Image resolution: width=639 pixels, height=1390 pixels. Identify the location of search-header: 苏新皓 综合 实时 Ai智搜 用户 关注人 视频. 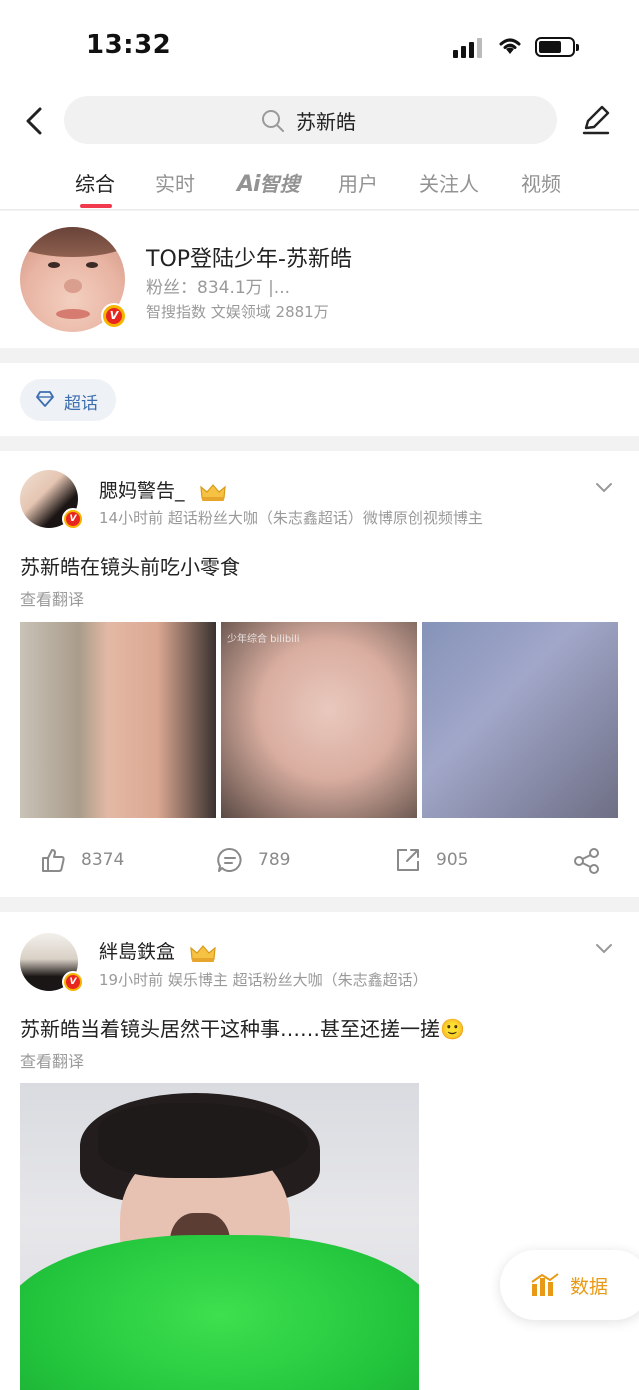
(319, 151).